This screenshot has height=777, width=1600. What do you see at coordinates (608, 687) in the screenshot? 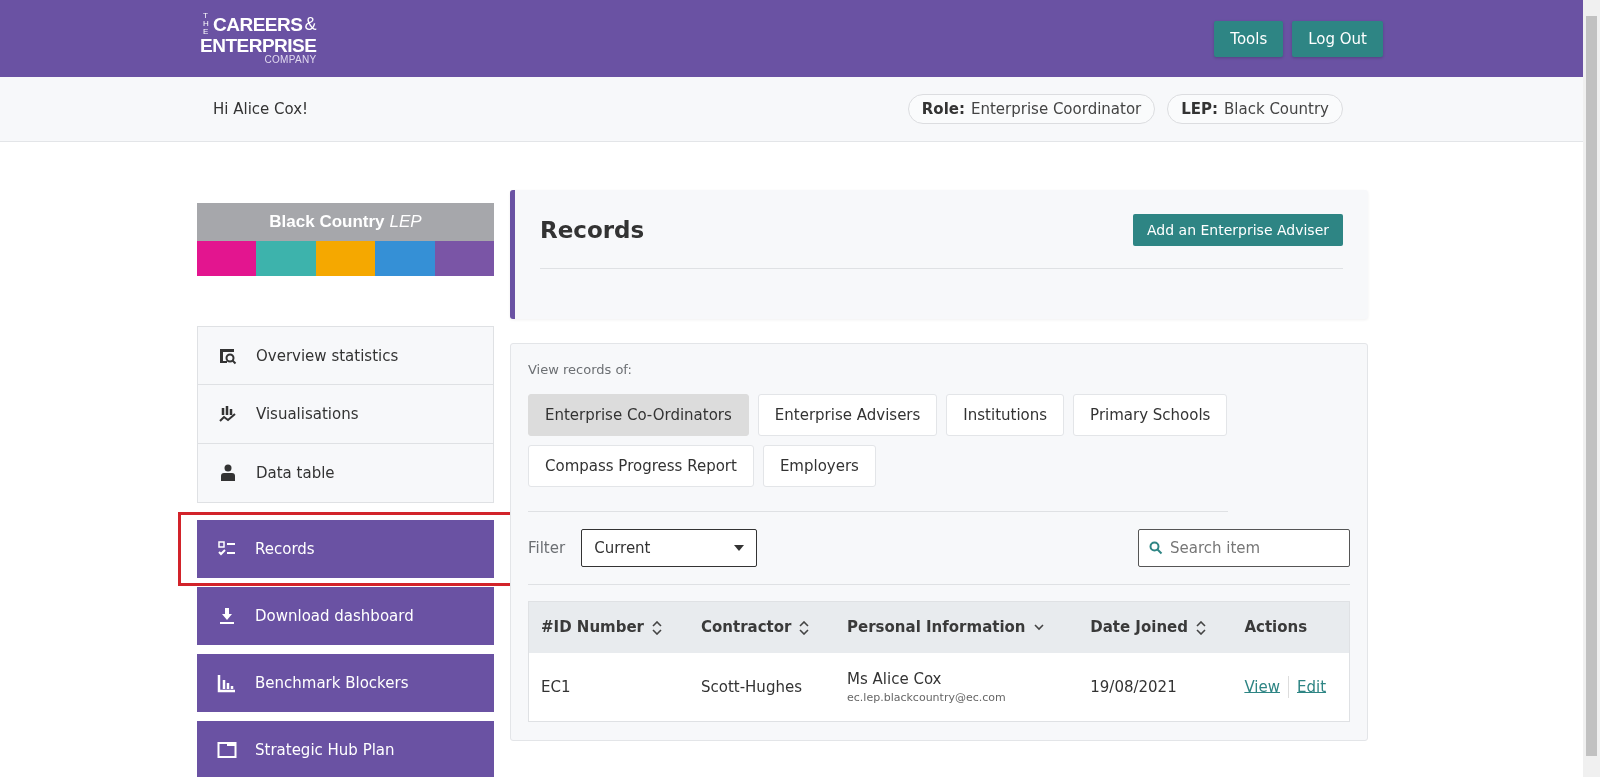
I see `table-cell: EC1` at bounding box center [608, 687].